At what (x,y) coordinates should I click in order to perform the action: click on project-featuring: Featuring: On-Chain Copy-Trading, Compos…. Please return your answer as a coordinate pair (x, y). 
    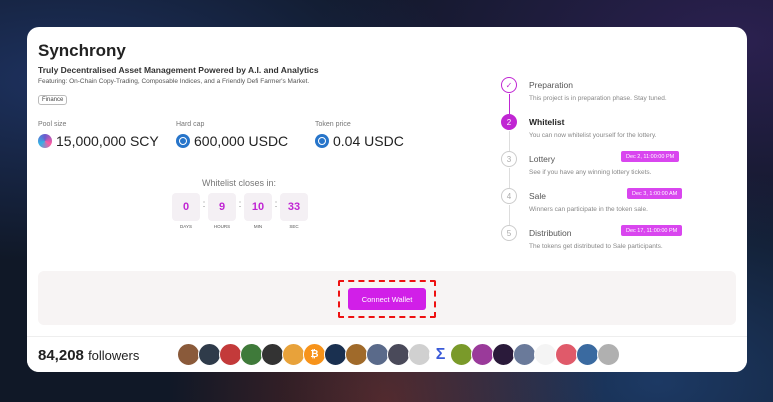
    Looking at the image, I should click on (174, 81).